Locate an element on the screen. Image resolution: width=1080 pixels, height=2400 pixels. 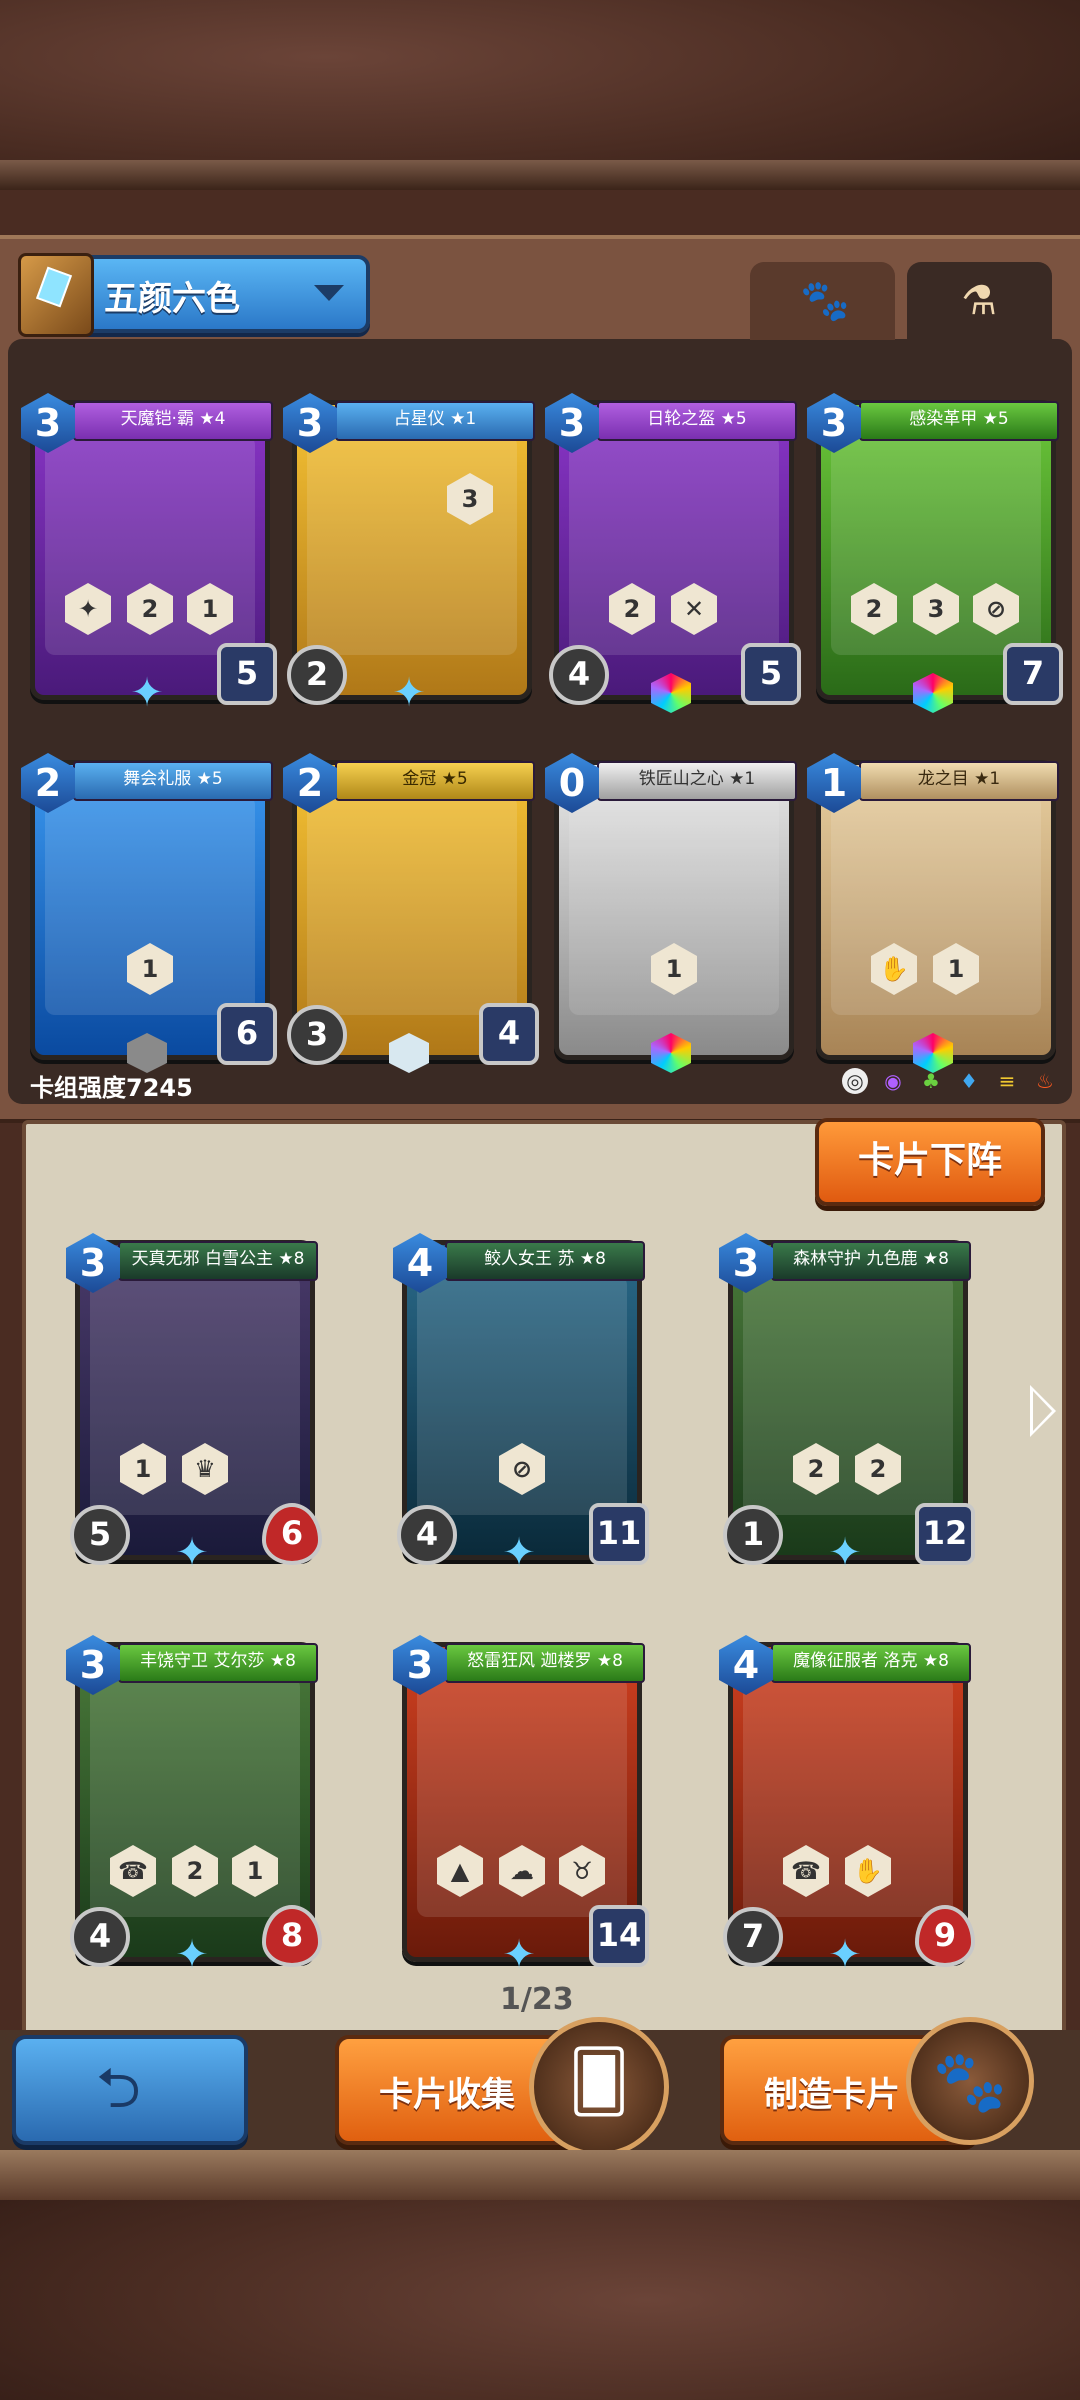
deck-card: 铁匠山之心 ★1 0 1 is located at coordinates (671, 913).